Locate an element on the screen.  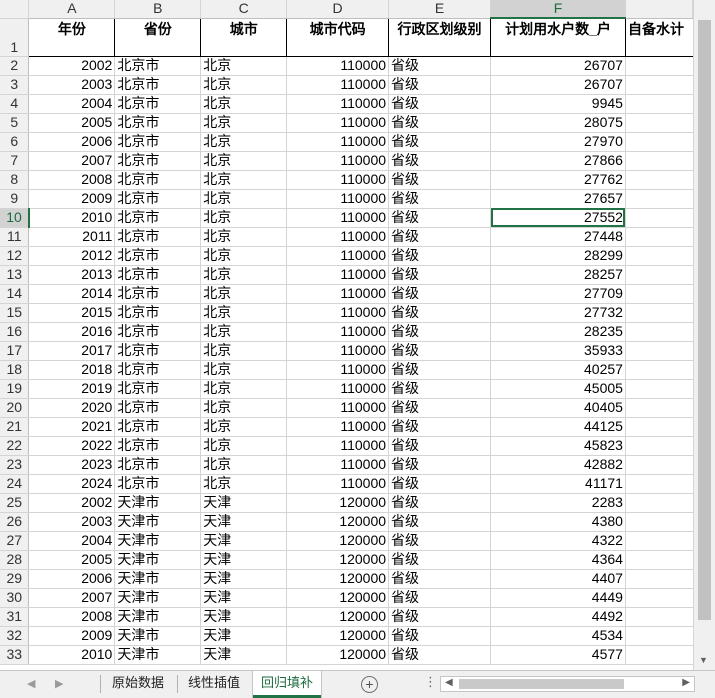
cell-planned-users: 27709 is located at coordinates (558, 294).